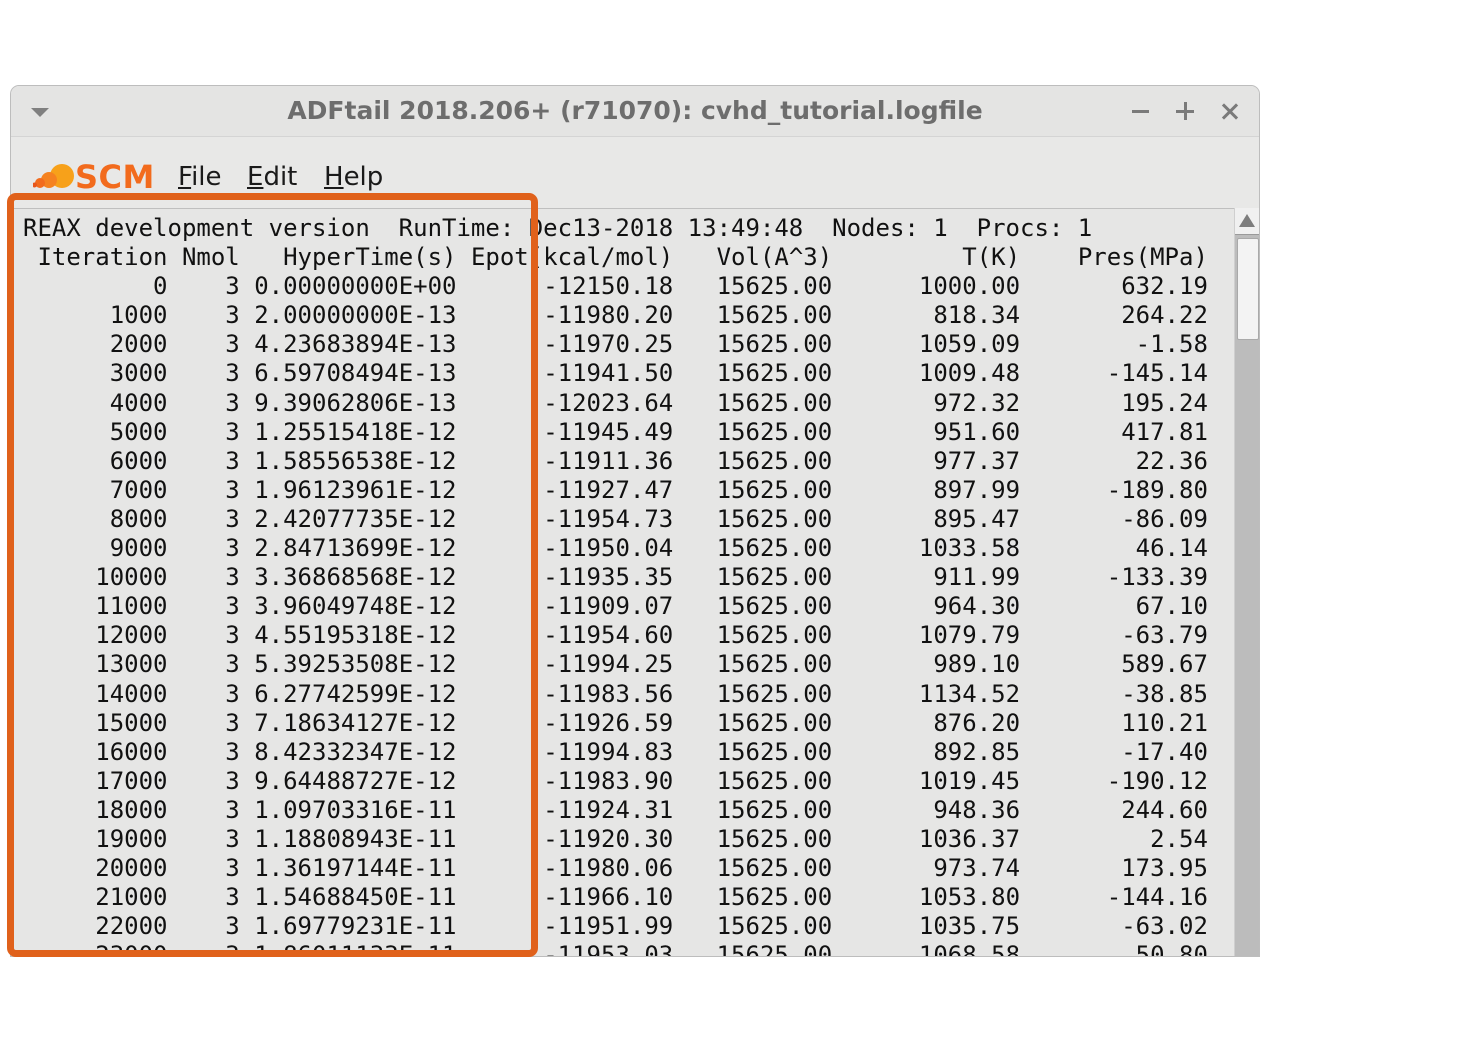 This screenshot has height=1044, width=1458. Describe the element at coordinates (1114, 780) in the screenshot. I see `log-cell: -190.12` at that location.